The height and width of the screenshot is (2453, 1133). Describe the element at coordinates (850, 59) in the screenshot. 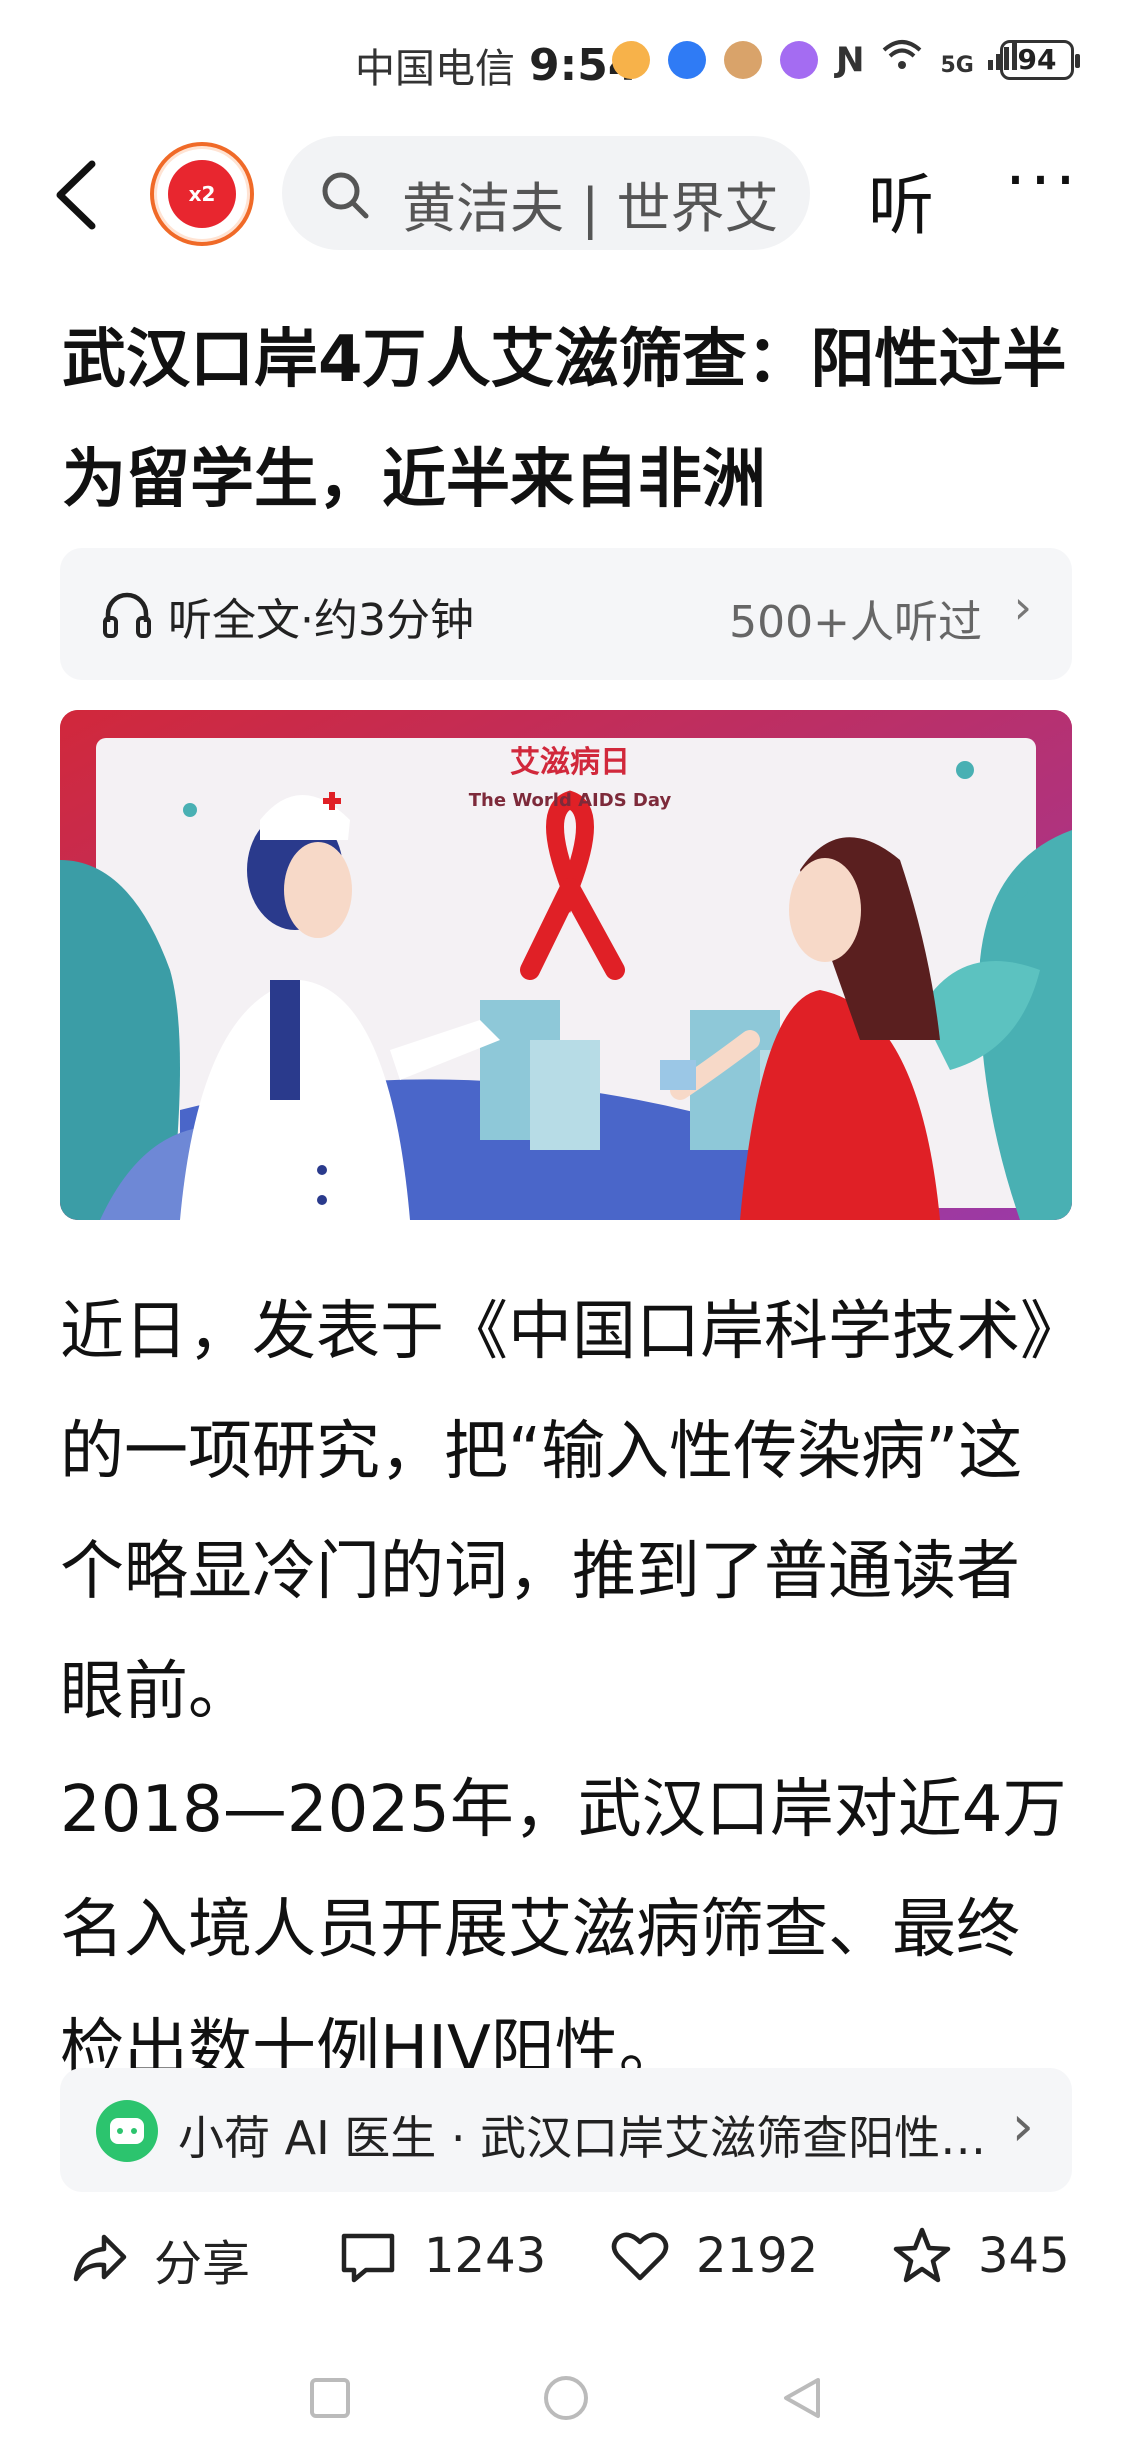

I see `nfc-icon: Ɲ` at that location.